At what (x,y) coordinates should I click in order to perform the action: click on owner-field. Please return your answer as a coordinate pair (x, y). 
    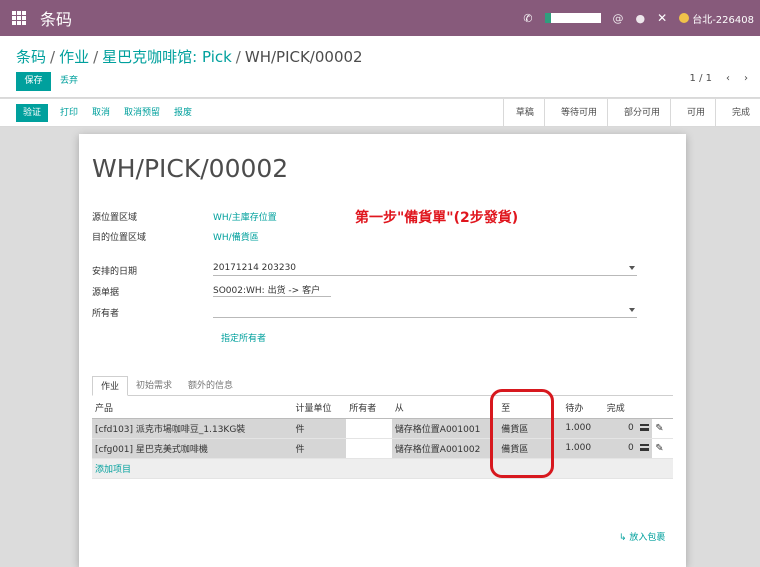
    Looking at the image, I should click on (425, 311).